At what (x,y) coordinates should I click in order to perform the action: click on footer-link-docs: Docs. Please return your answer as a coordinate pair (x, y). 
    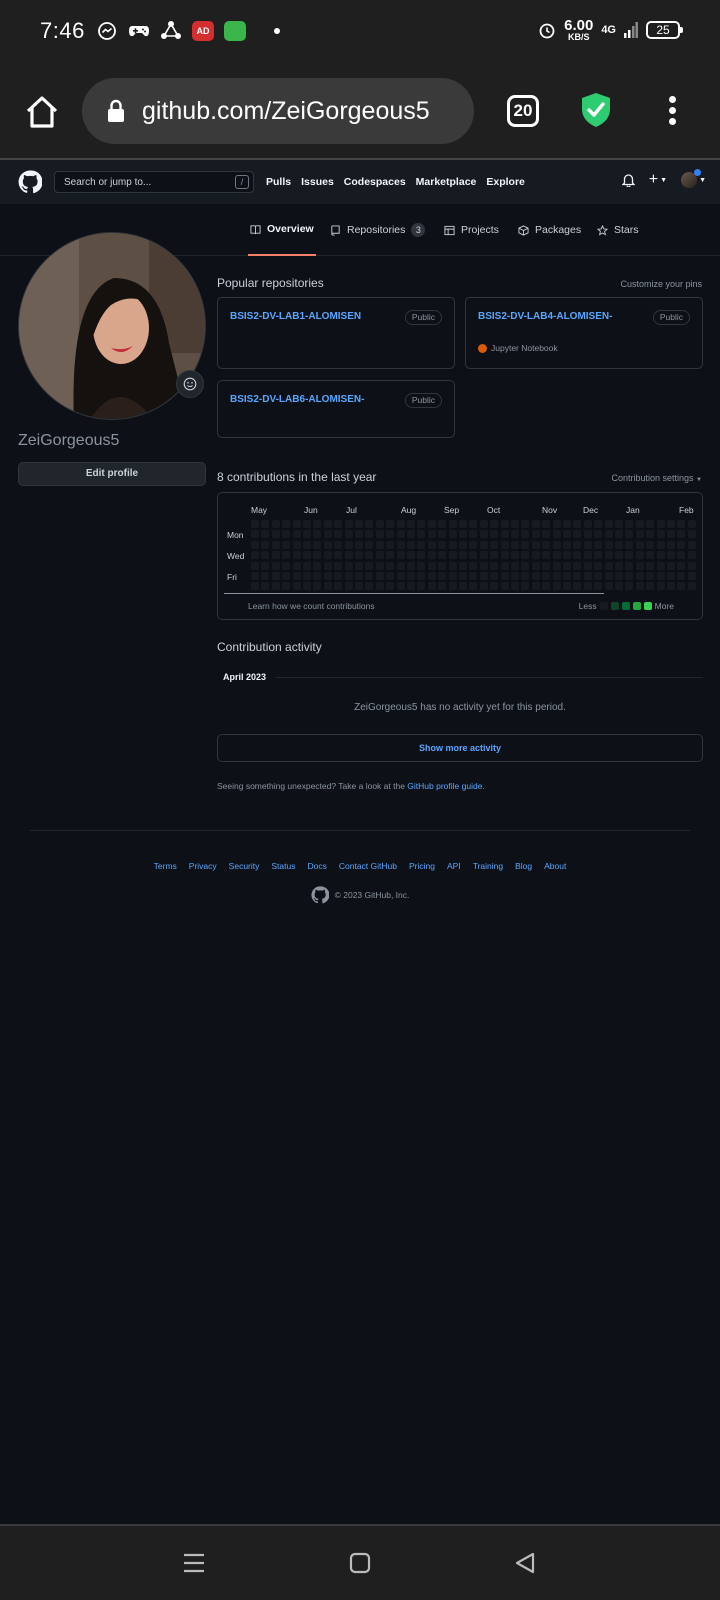
    Looking at the image, I should click on (317, 866).